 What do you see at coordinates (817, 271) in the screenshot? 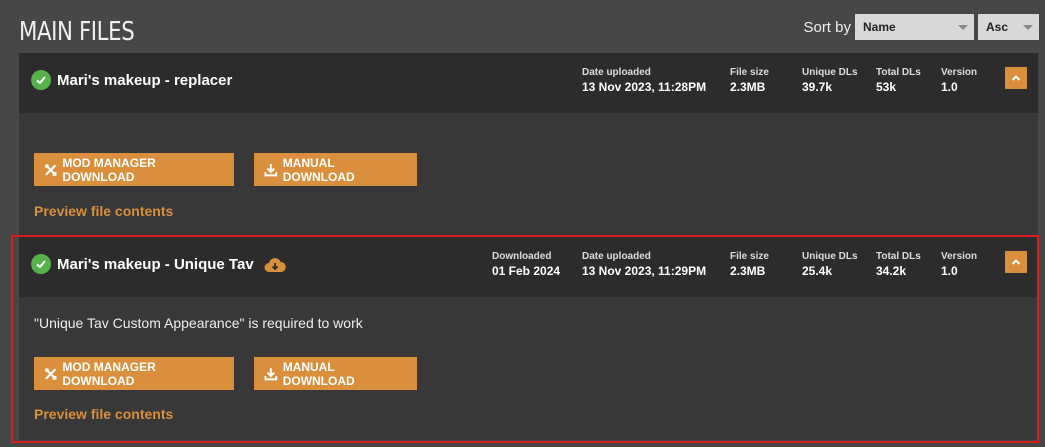
I see `meta-value: 25.4k` at bounding box center [817, 271].